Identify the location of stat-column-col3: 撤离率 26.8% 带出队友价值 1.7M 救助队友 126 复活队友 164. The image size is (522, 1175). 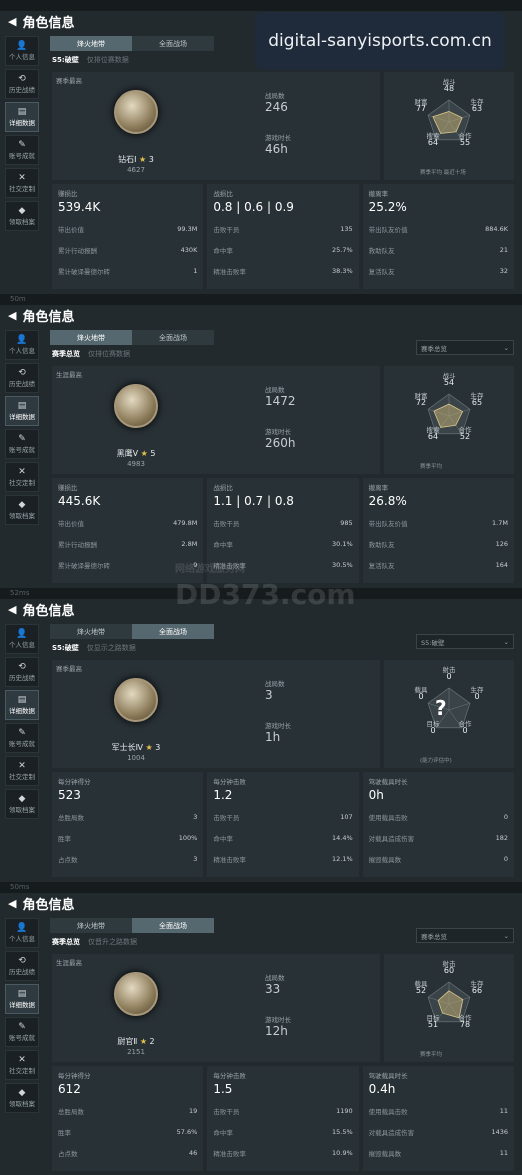
(438, 530).